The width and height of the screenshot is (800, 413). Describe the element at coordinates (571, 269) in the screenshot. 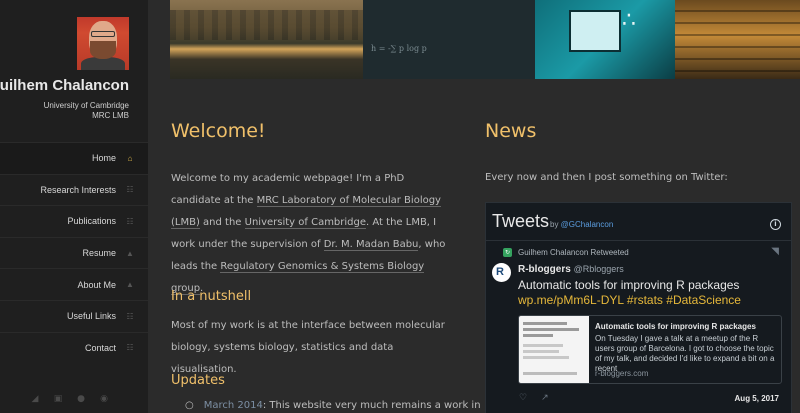

I see `tweet-author: R-bloggers @Rbloggers` at that location.